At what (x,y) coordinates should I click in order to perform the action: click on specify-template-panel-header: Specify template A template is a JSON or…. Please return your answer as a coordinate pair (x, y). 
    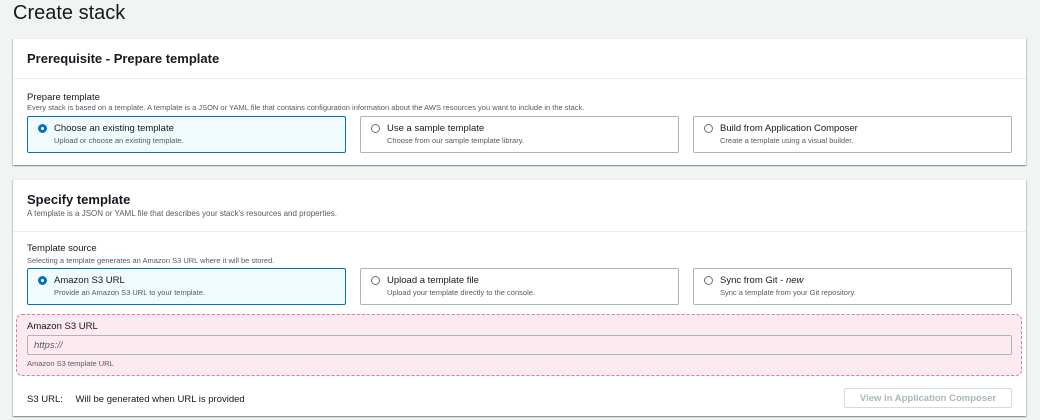
    Looking at the image, I should click on (519, 206).